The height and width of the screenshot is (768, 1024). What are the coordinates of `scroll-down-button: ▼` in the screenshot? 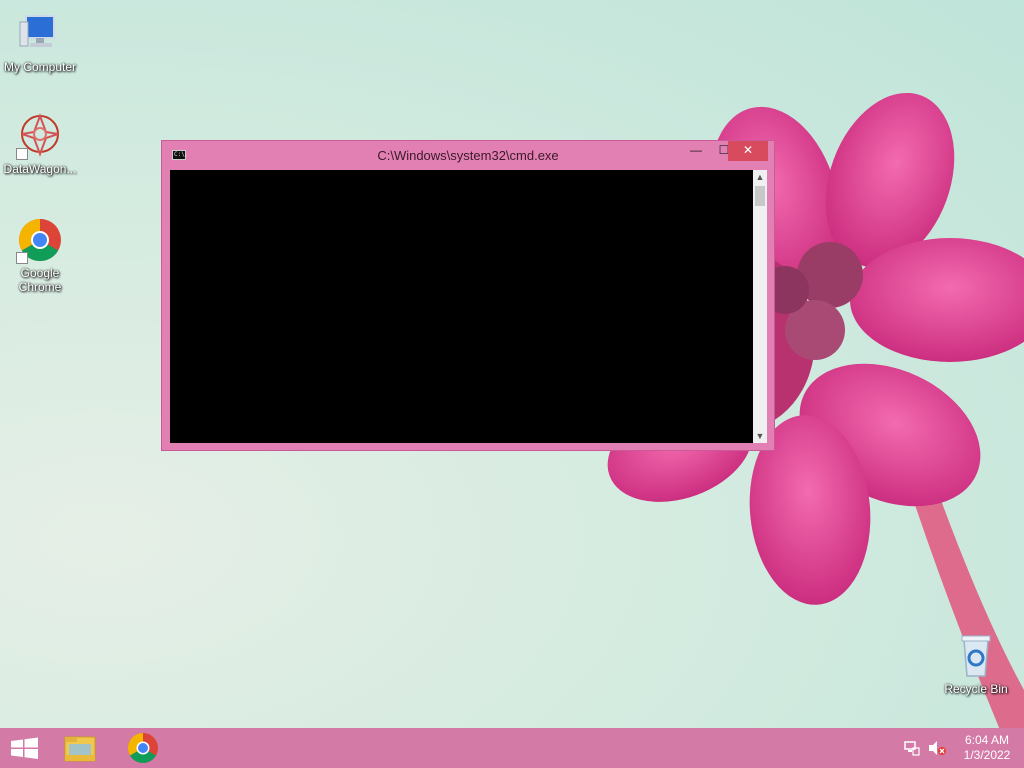 It's located at (760, 436).